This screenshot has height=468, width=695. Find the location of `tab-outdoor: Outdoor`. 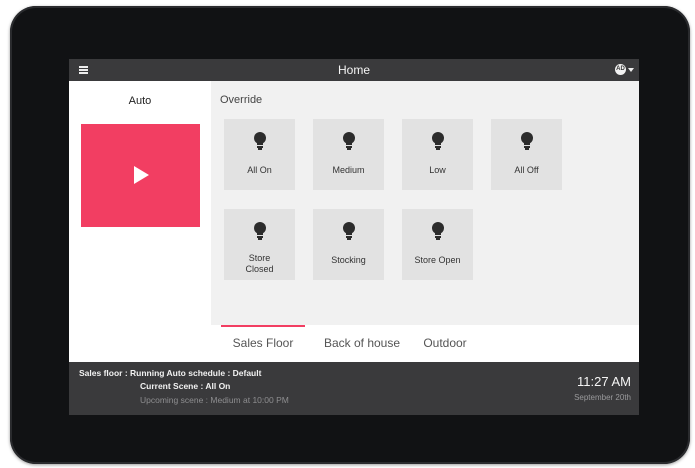

tab-outdoor: Outdoor is located at coordinates (445, 343).